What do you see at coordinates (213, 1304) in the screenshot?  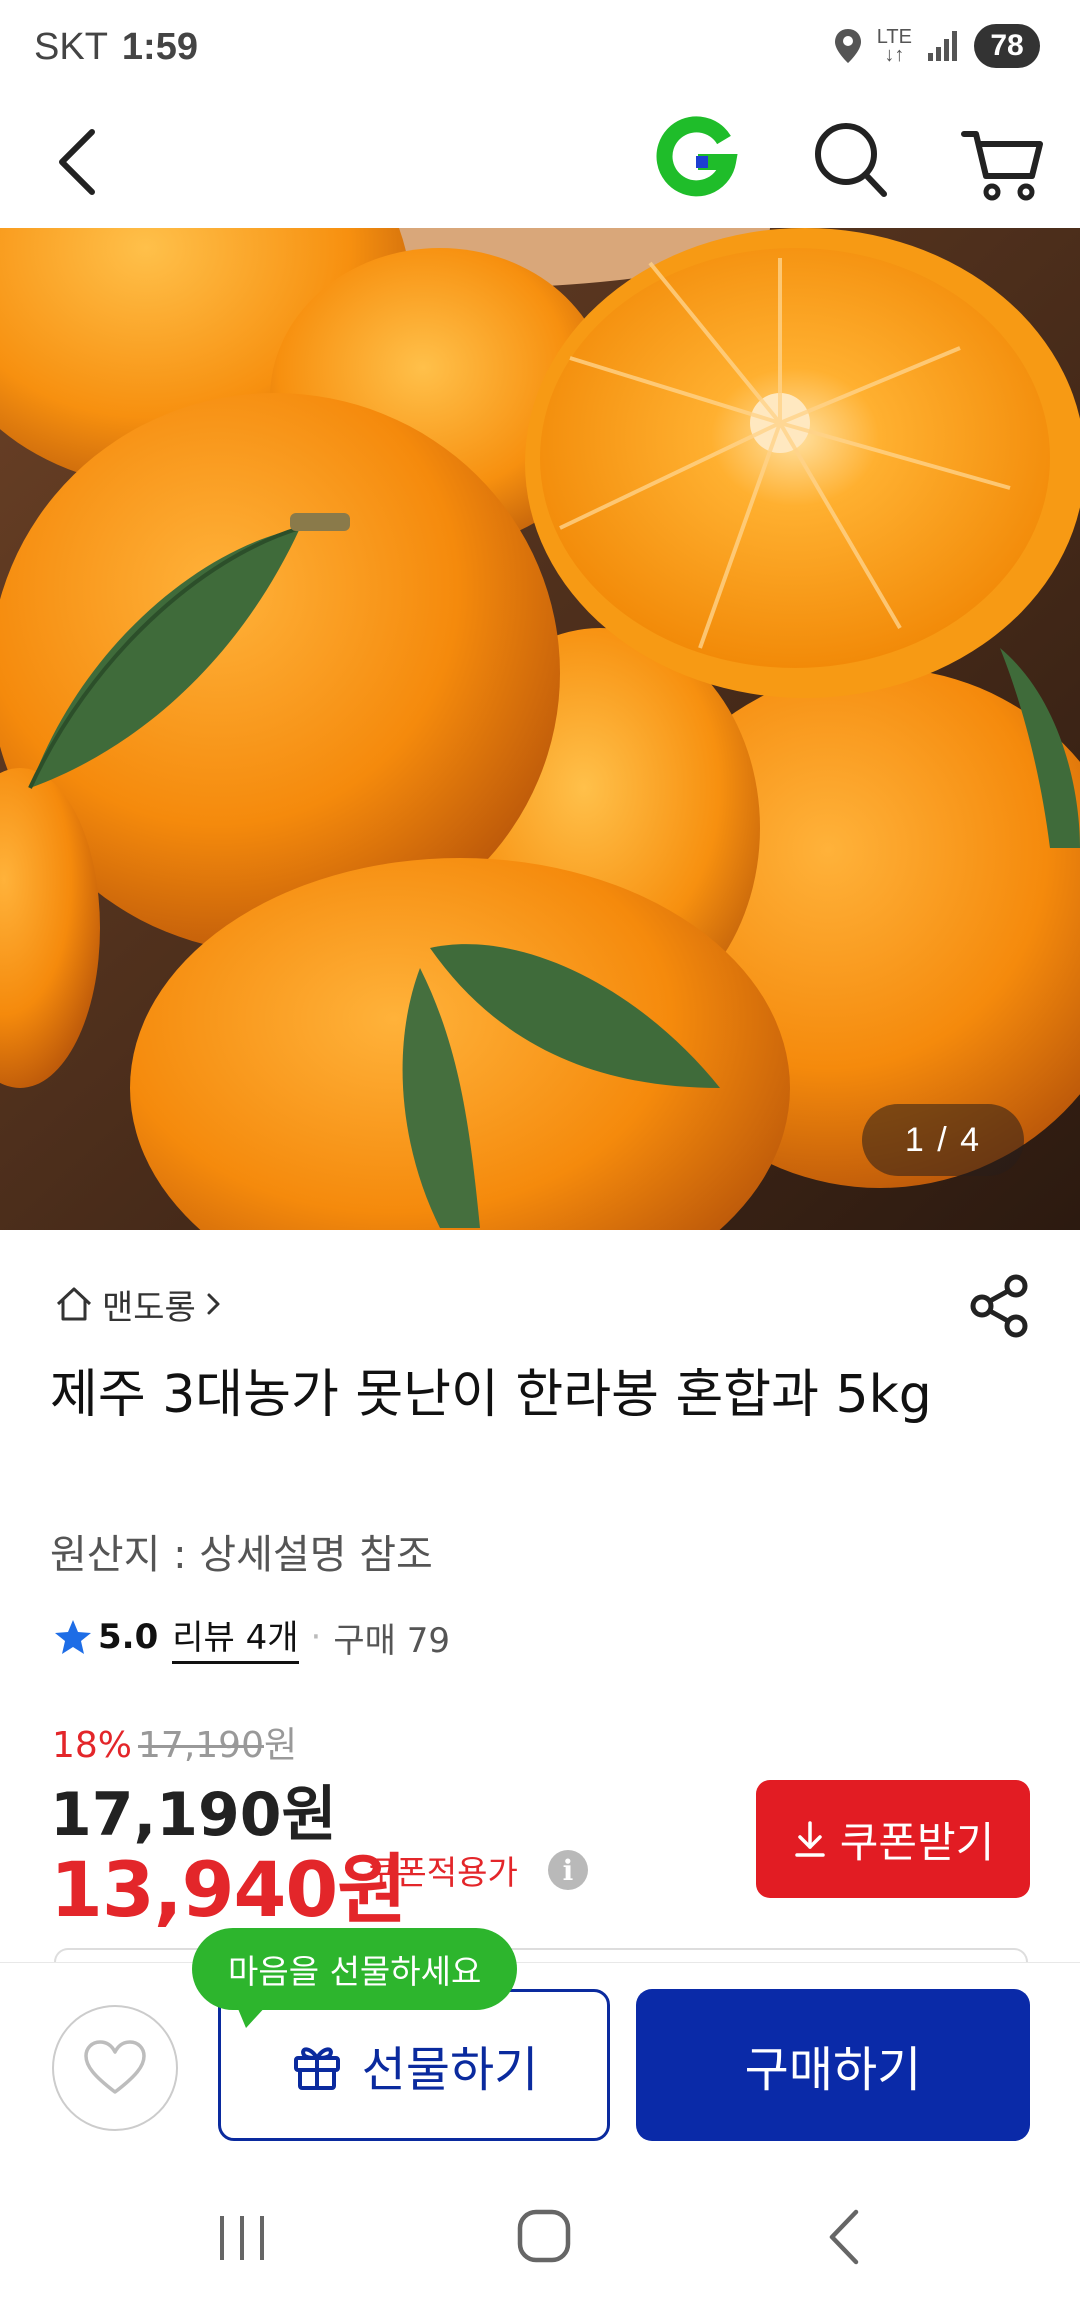 I see `chevron-right-icon` at bounding box center [213, 1304].